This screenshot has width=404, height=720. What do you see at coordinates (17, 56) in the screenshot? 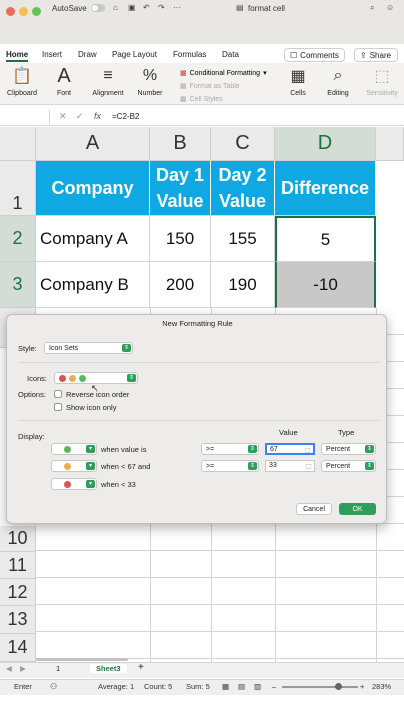
I see `tab-home: Home` at bounding box center [17, 56].